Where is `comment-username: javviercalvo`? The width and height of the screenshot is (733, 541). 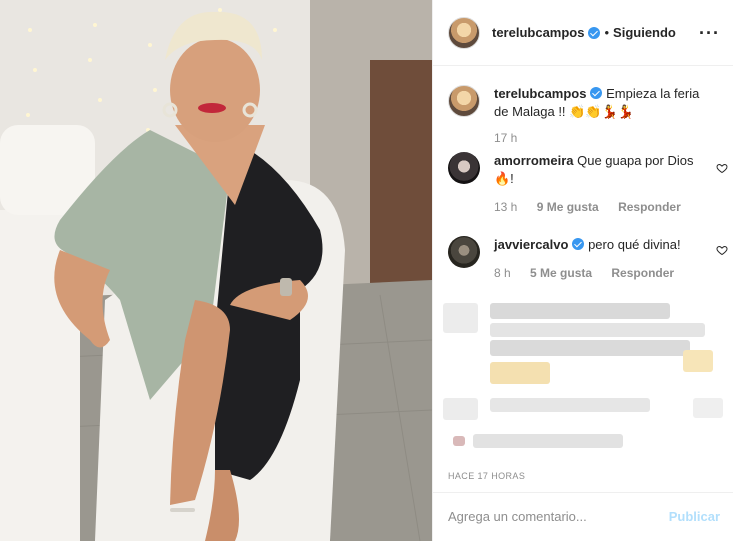 comment-username: javviercalvo is located at coordinates (531, 244).